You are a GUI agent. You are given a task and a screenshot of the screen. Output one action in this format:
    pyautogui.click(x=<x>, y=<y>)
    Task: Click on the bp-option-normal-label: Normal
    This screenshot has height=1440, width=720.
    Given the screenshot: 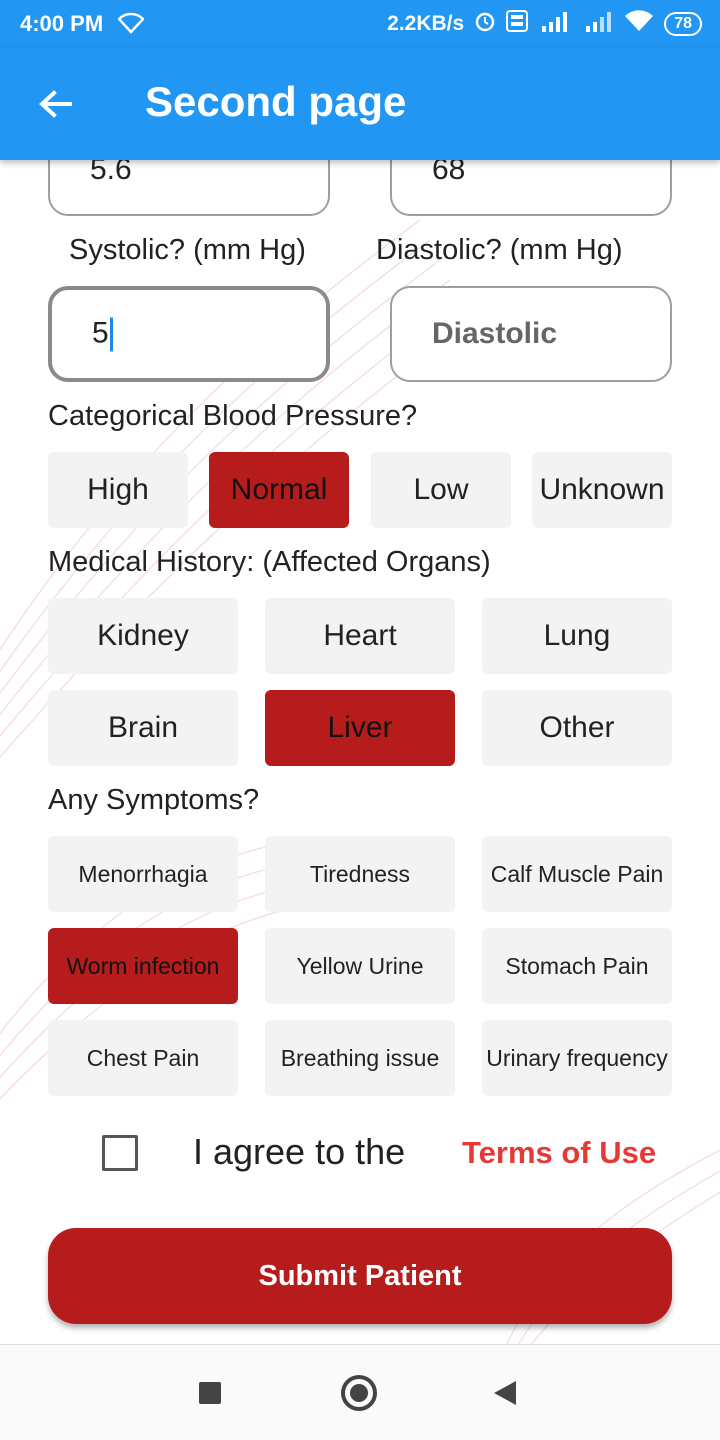 What is the action you would take?
    pyautogui.click(x=279, y=489)
    